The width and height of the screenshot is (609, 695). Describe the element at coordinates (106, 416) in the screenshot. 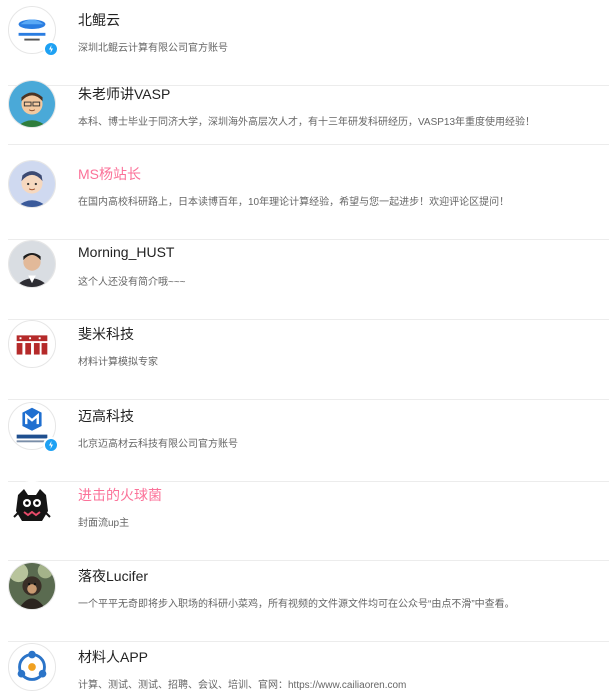

I see `user-name: 迈高科技` at that location.